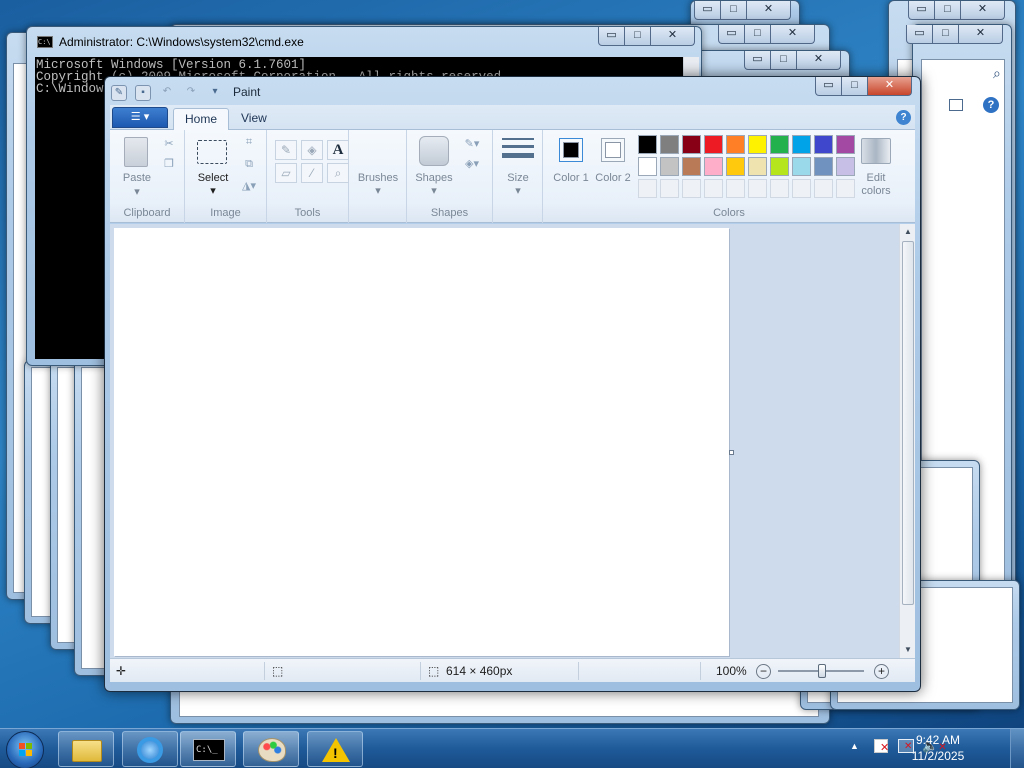 This screenshot has height=768, width=1024. Describe the element at coordinates (150, 749) in the screenshot. I see `taskbar-ie-button` at that location.